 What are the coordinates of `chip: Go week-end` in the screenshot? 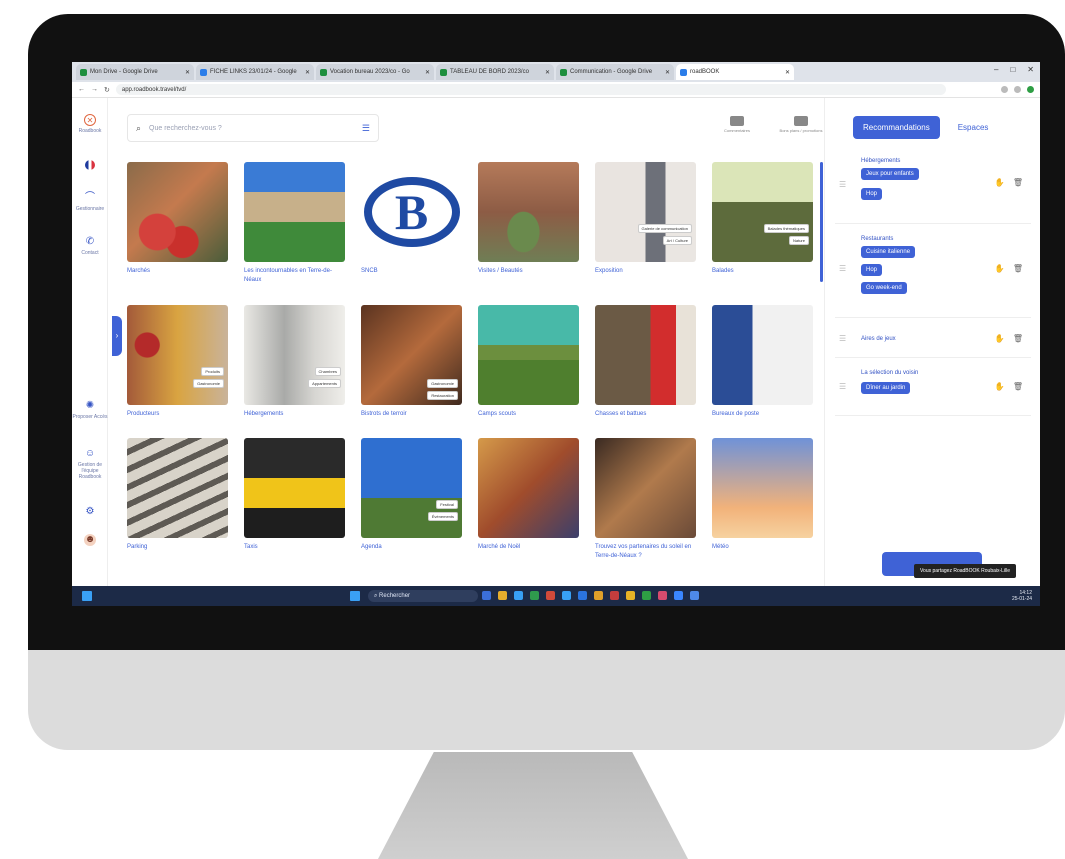 It's located at (884, 288).